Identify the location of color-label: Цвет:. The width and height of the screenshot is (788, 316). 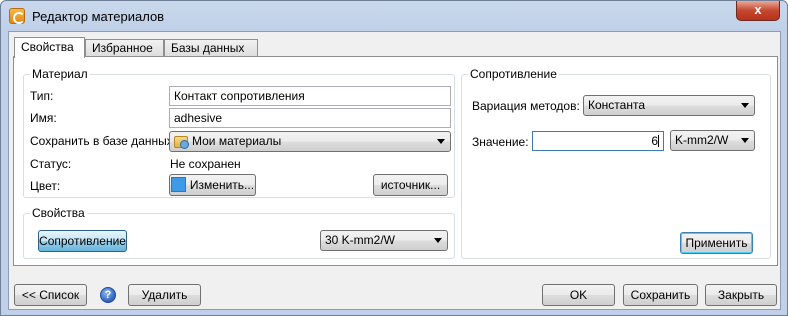
(45, 186).